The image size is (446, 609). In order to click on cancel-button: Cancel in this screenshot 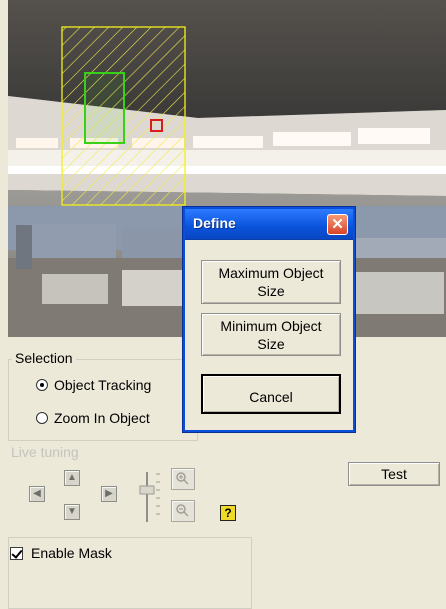, I will do `click(271, 394)`.